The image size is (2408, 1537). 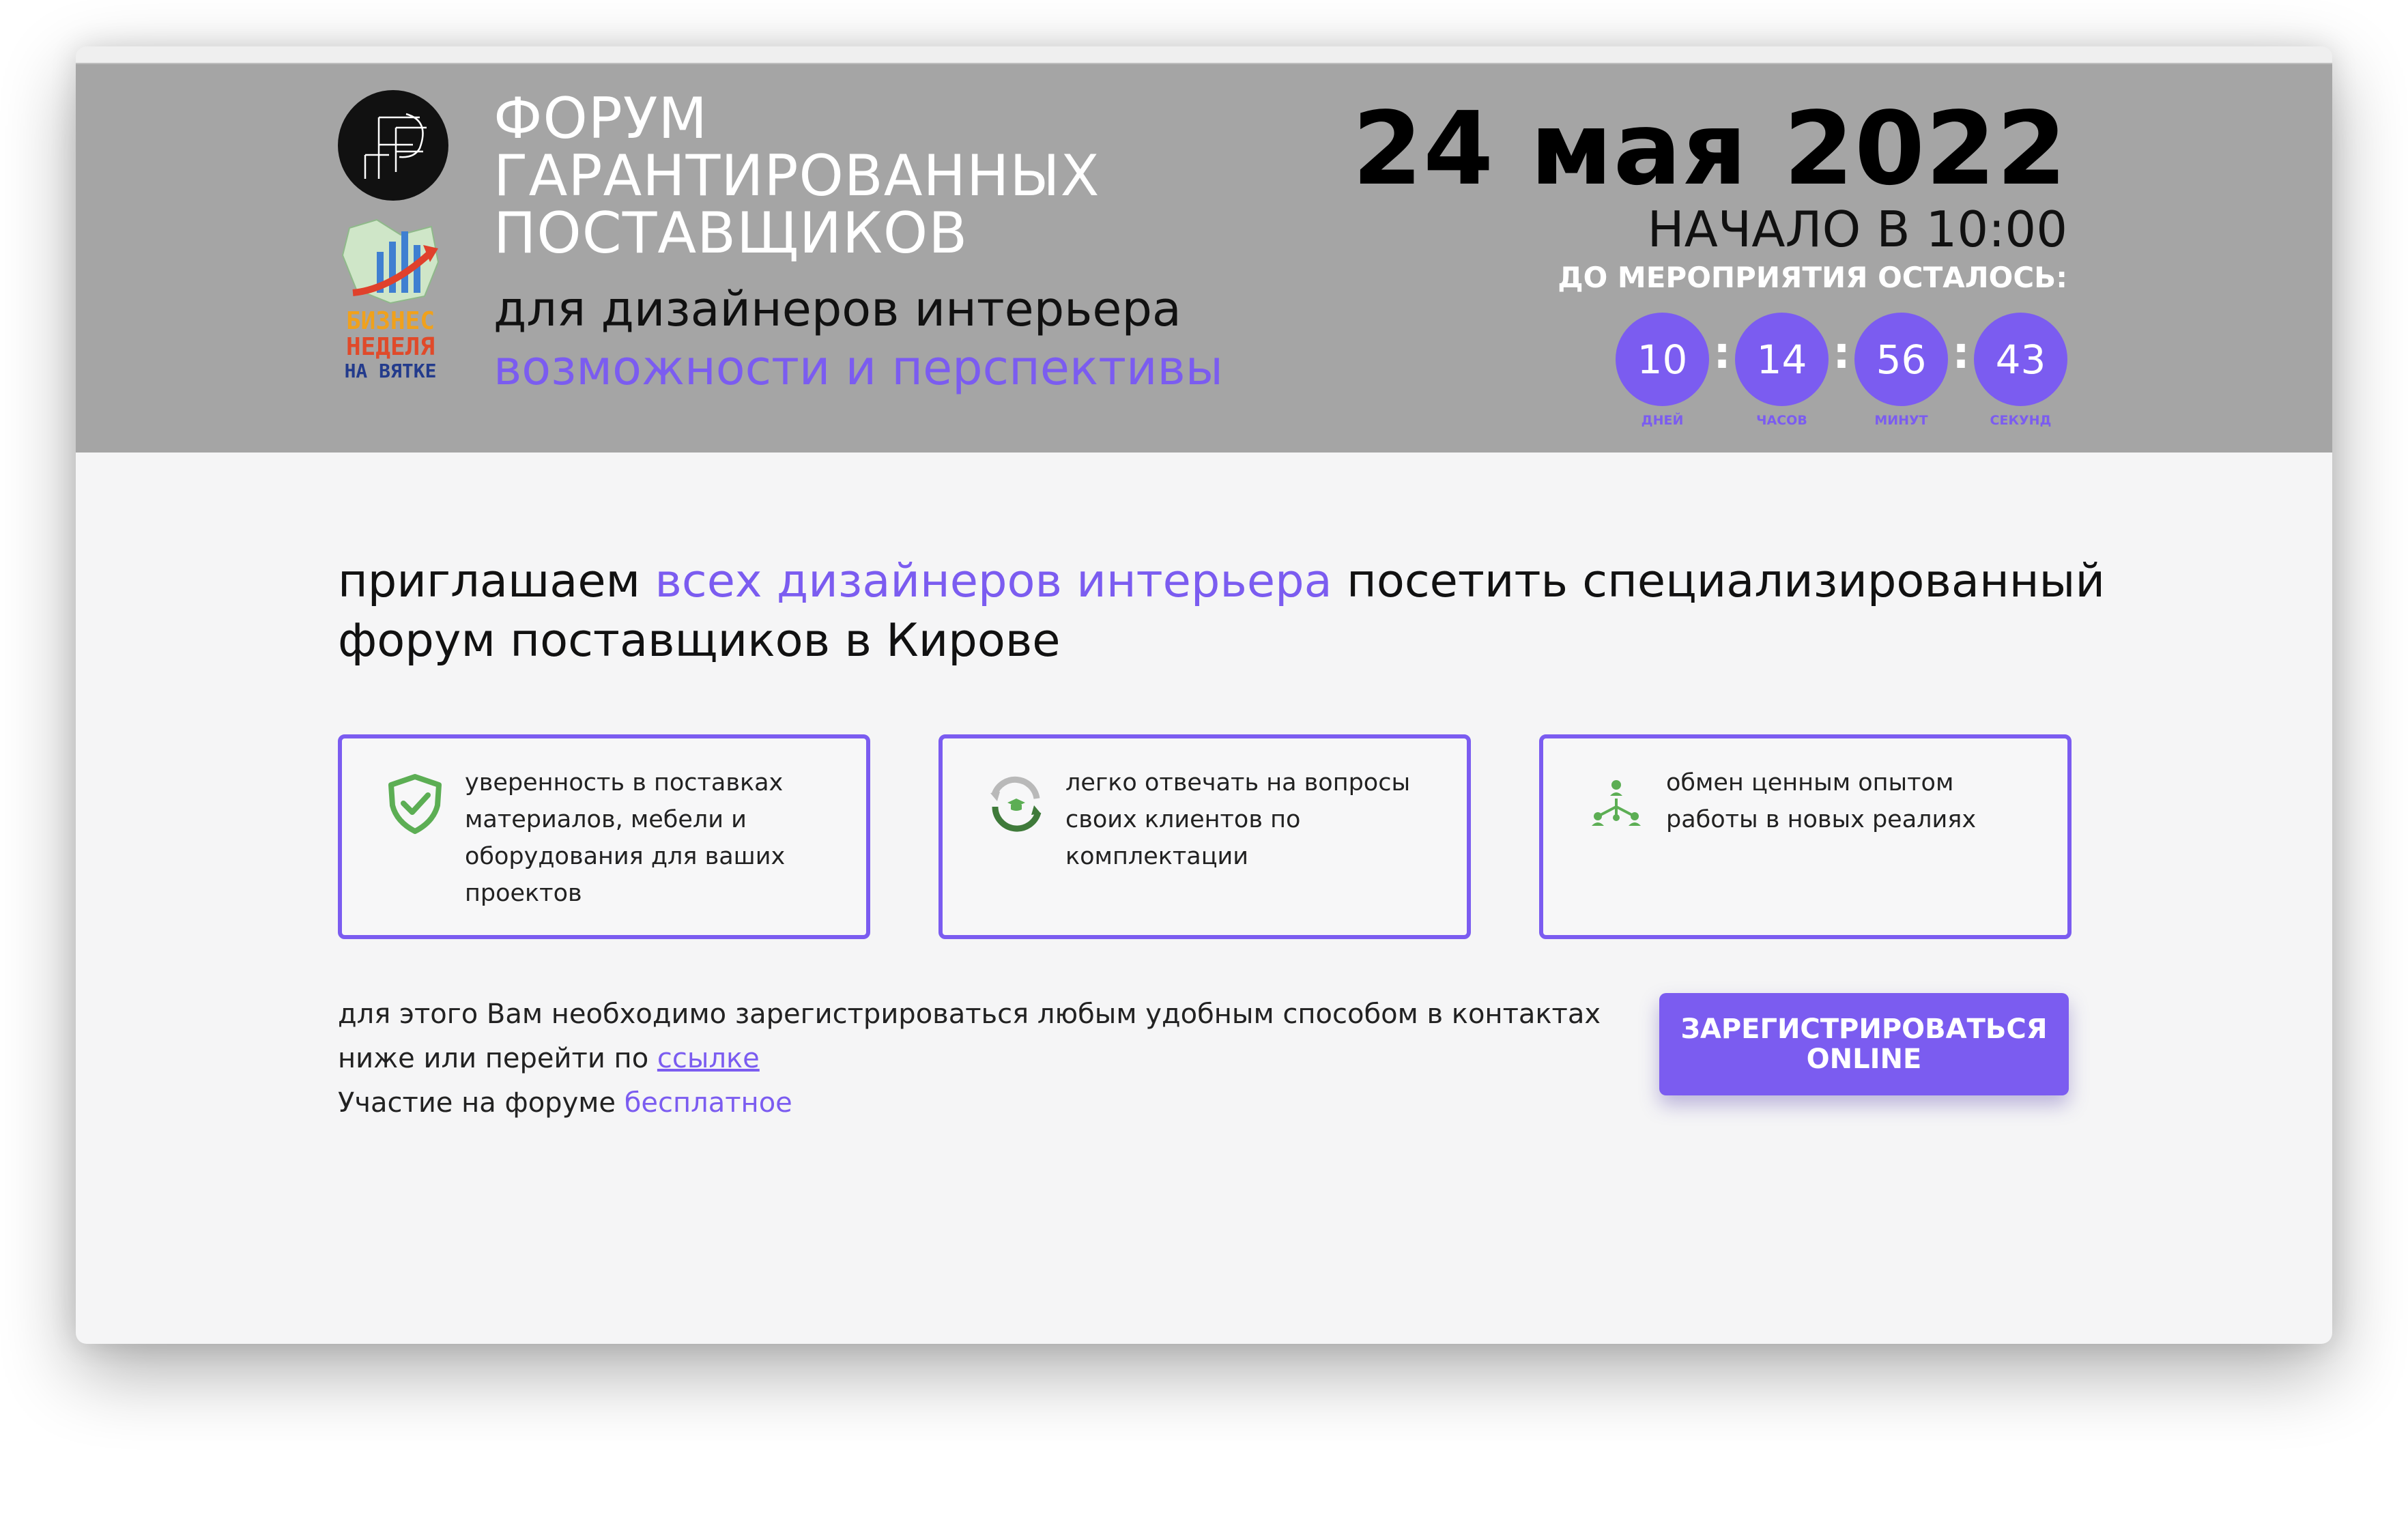 What do you see at coordinates (415, 804) in the screenshot?
I see `shield-check-icon` at bounding box center [415, 804].